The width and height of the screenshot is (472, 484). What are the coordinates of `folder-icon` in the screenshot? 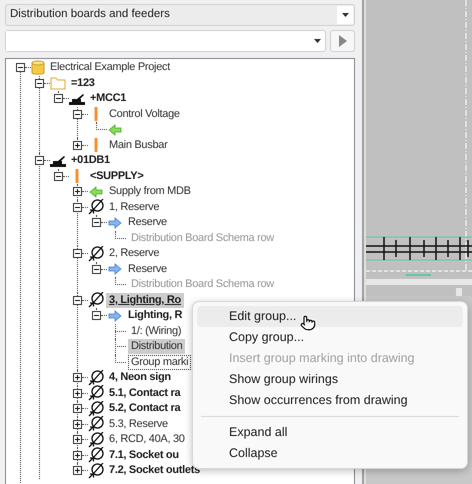 It's located at (58, 83).